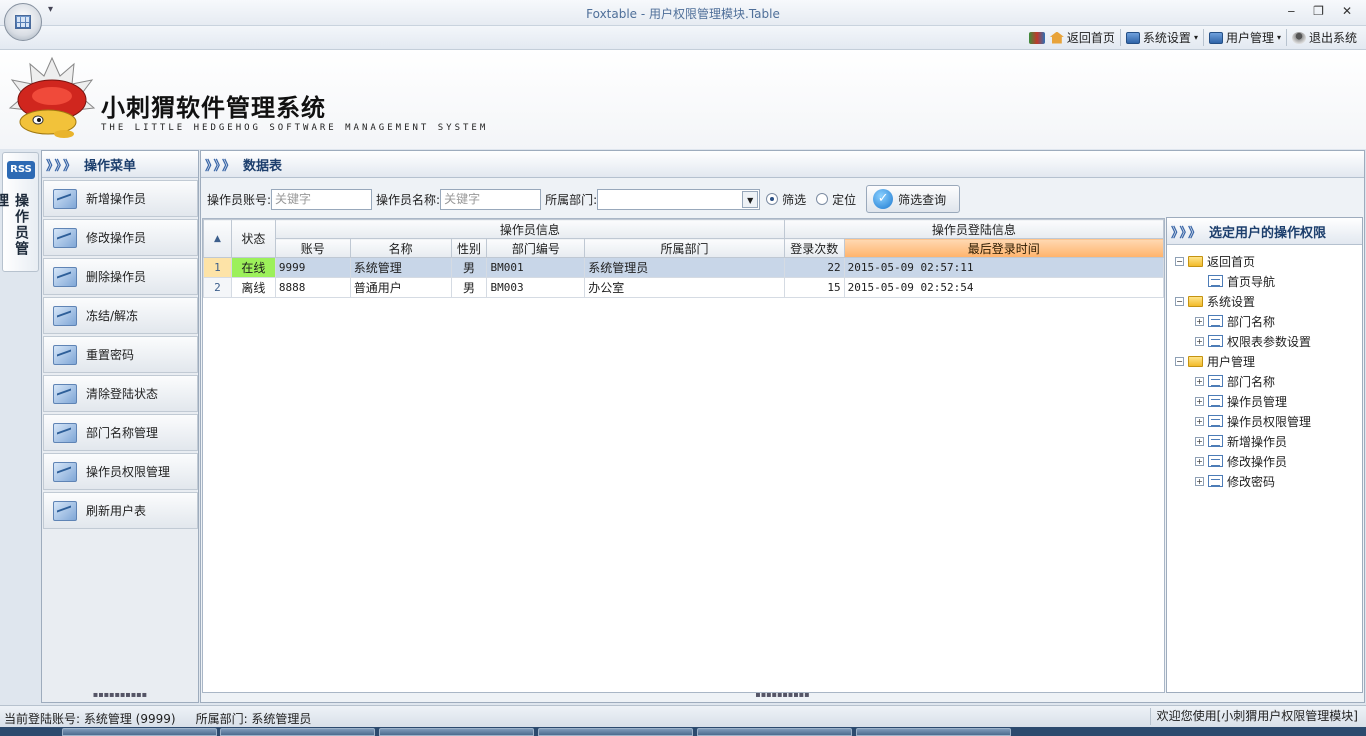  I want to click on tree-node: + 权限表参数设置, so click(1268, 341).